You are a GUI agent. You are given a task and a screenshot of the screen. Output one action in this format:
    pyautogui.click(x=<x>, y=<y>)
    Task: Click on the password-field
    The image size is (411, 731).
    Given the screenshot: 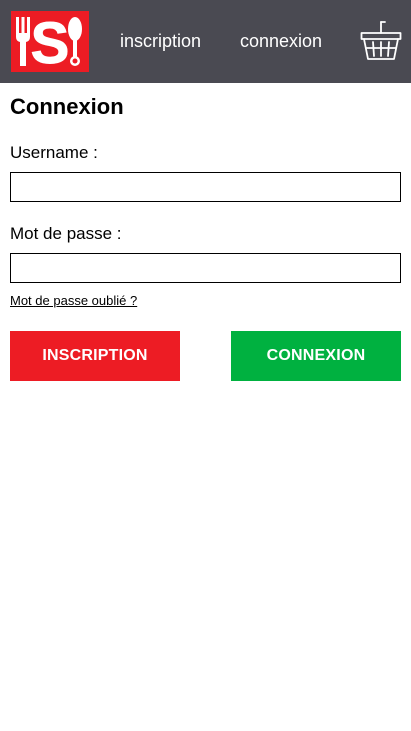 What is the action you would take?
    pyautogui.click(x=205, y=268)
    